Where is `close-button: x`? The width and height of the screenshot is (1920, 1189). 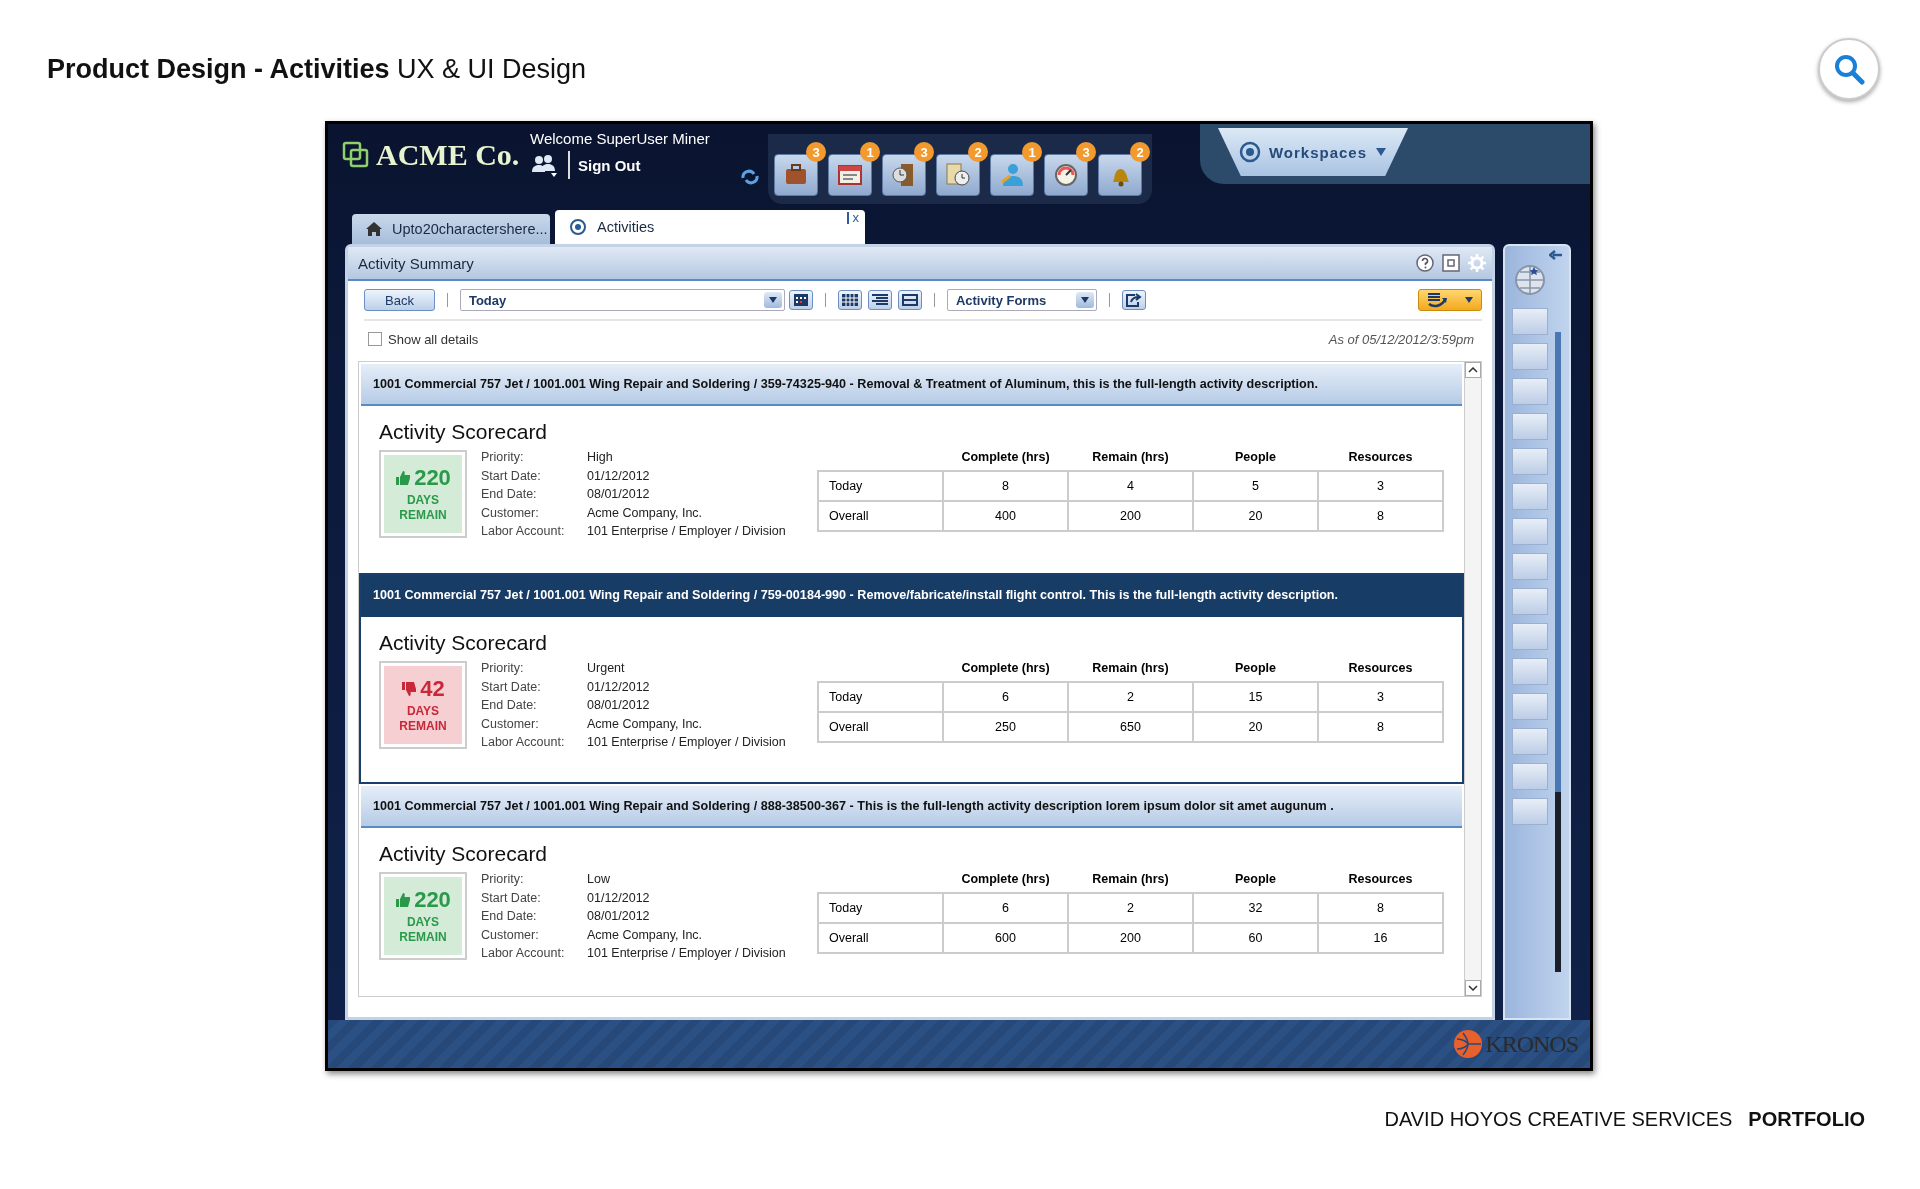
close-button: x is located at coordinates (852, 218).